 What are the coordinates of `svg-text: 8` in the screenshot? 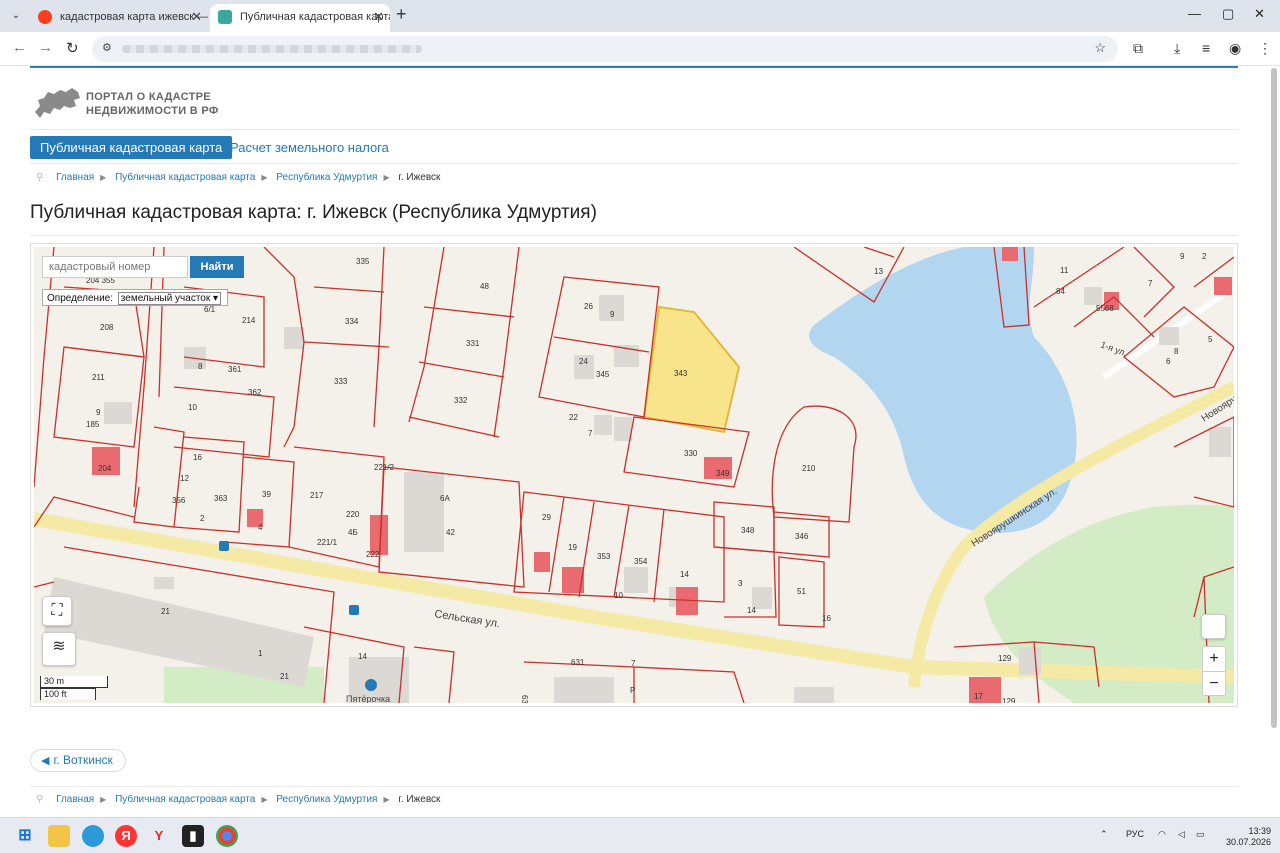 It's located at (1176, 351).